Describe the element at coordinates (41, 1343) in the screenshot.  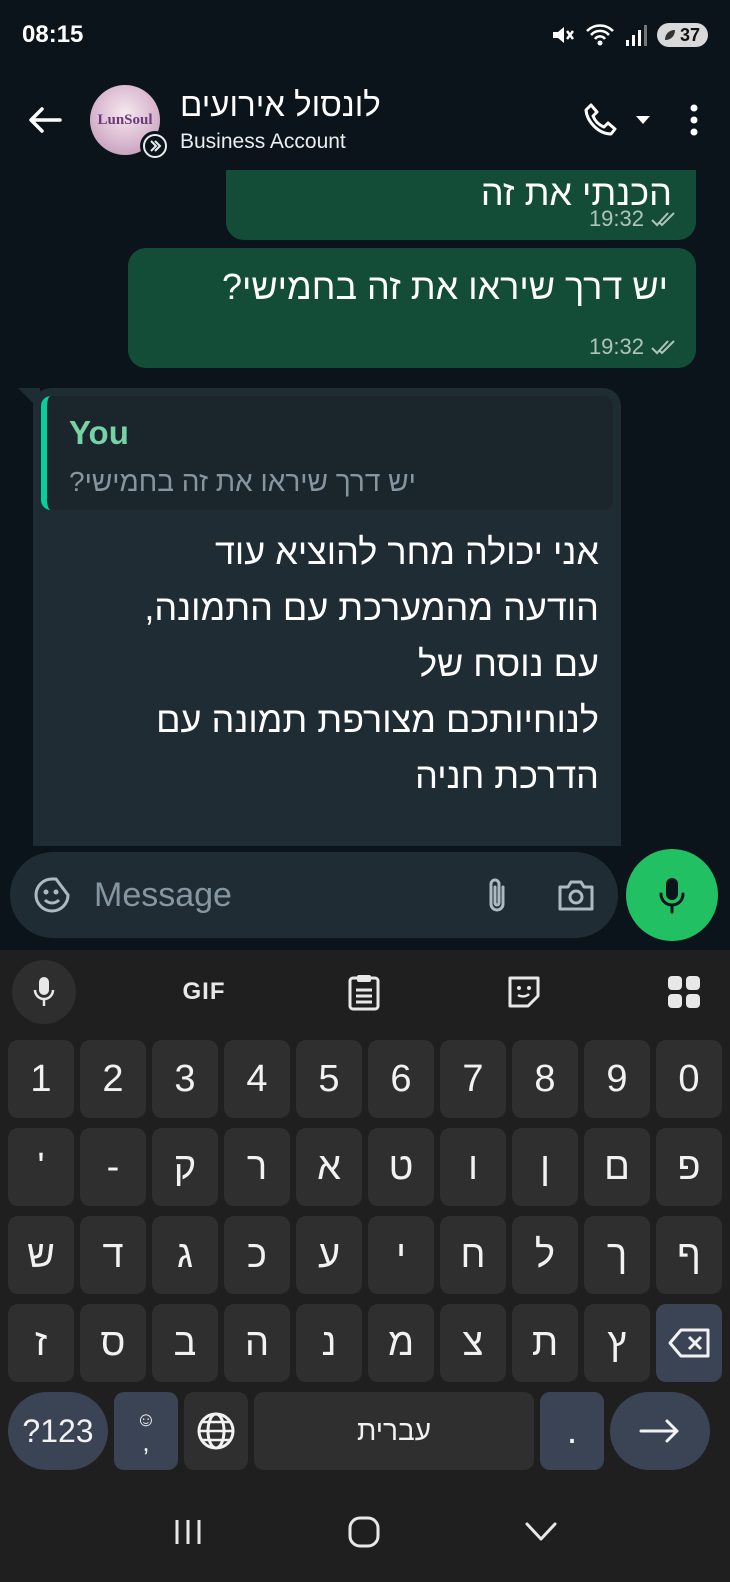
I see `key: ז` at that location.